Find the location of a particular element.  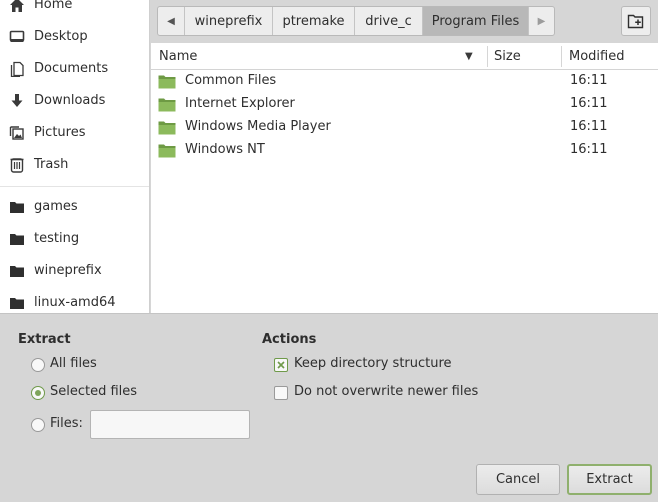

file-row: Windows Media Player 16:11 is located at coordinates (404, 127).